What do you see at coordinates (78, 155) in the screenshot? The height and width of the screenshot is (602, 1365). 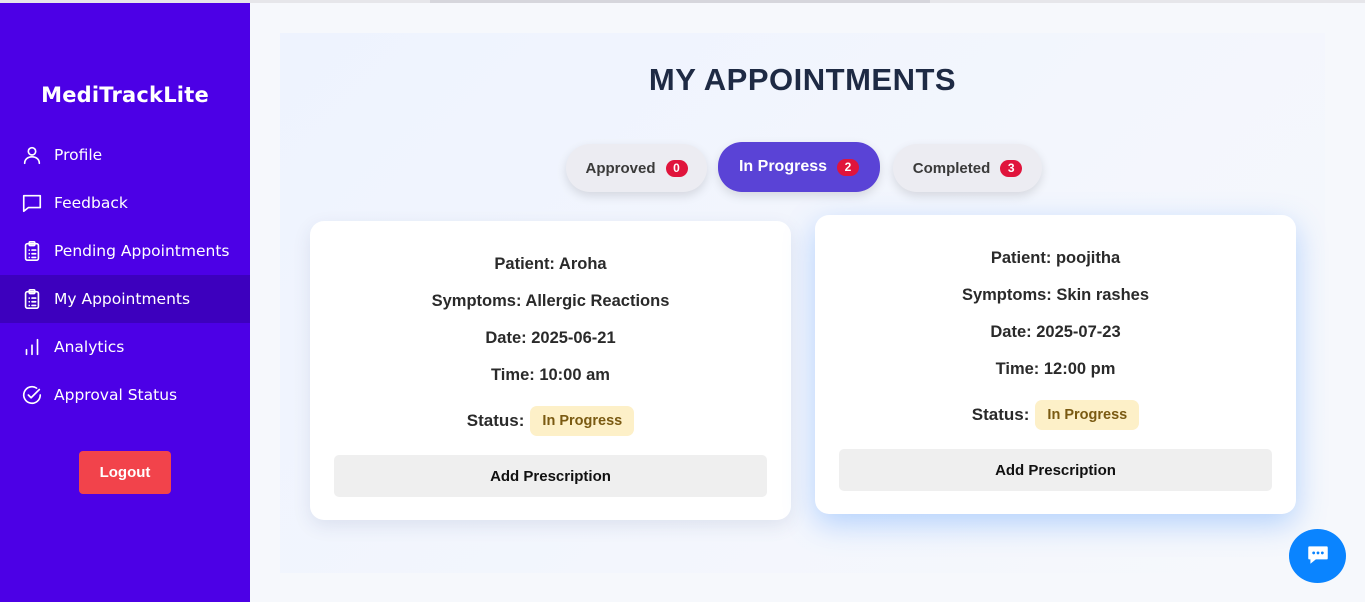 I see `sidebar-item-label: Profile` at bounding box center [78, 155].